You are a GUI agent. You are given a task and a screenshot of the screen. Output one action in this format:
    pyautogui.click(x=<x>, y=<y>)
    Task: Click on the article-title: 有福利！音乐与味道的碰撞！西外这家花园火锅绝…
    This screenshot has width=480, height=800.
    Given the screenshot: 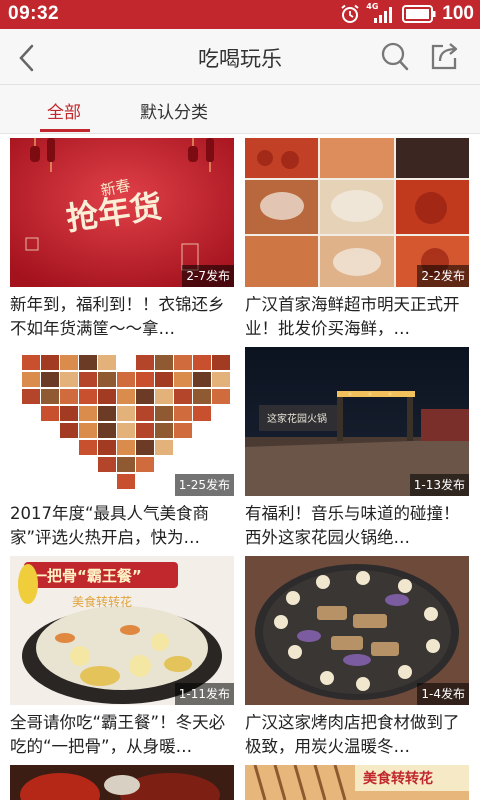 What is the action you would take?
    pyautogui.click(x=352, y=525)
    